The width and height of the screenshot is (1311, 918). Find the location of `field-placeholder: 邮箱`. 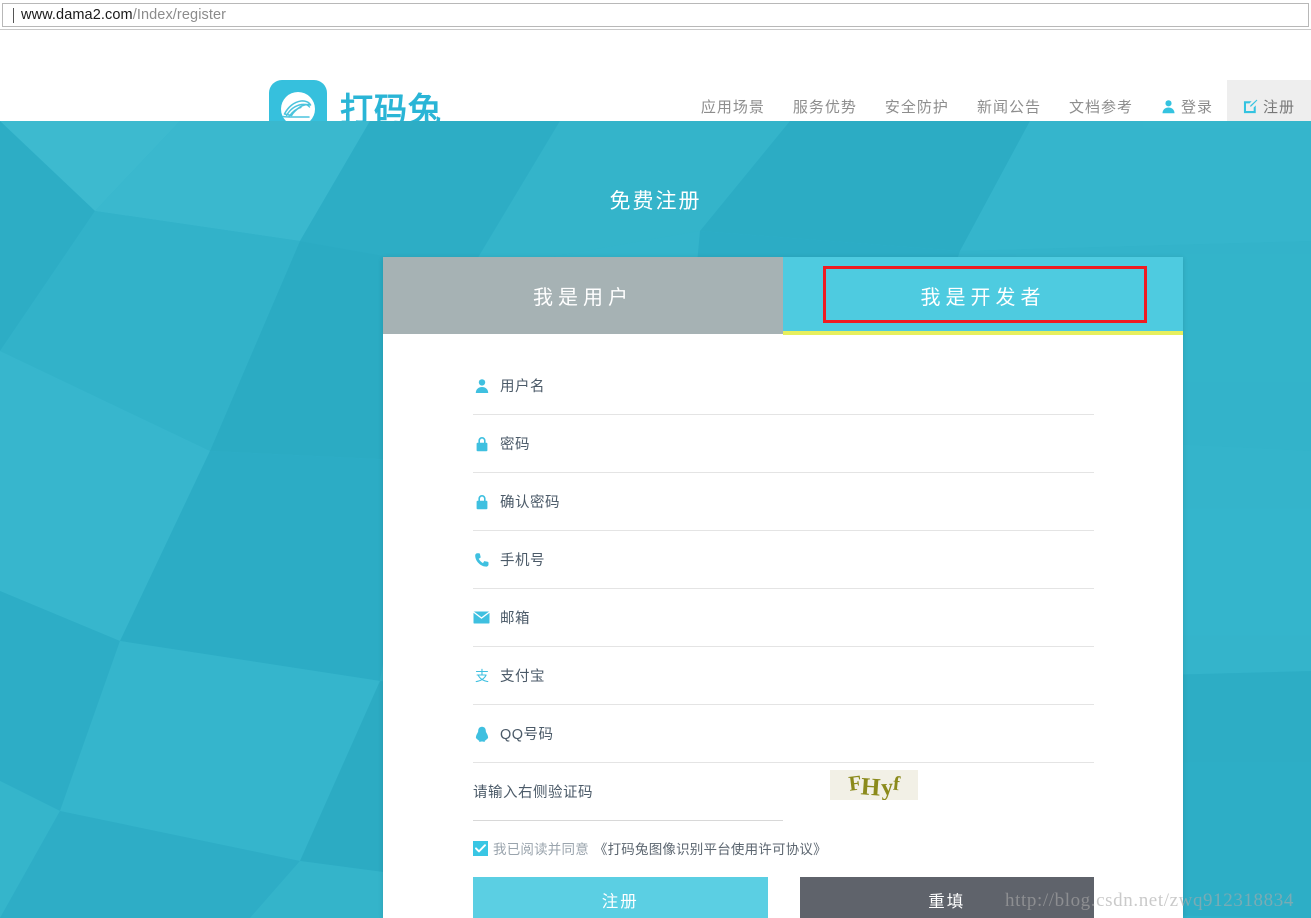

field-placeholder: 邮箱 is located at coordinates (515, 619).